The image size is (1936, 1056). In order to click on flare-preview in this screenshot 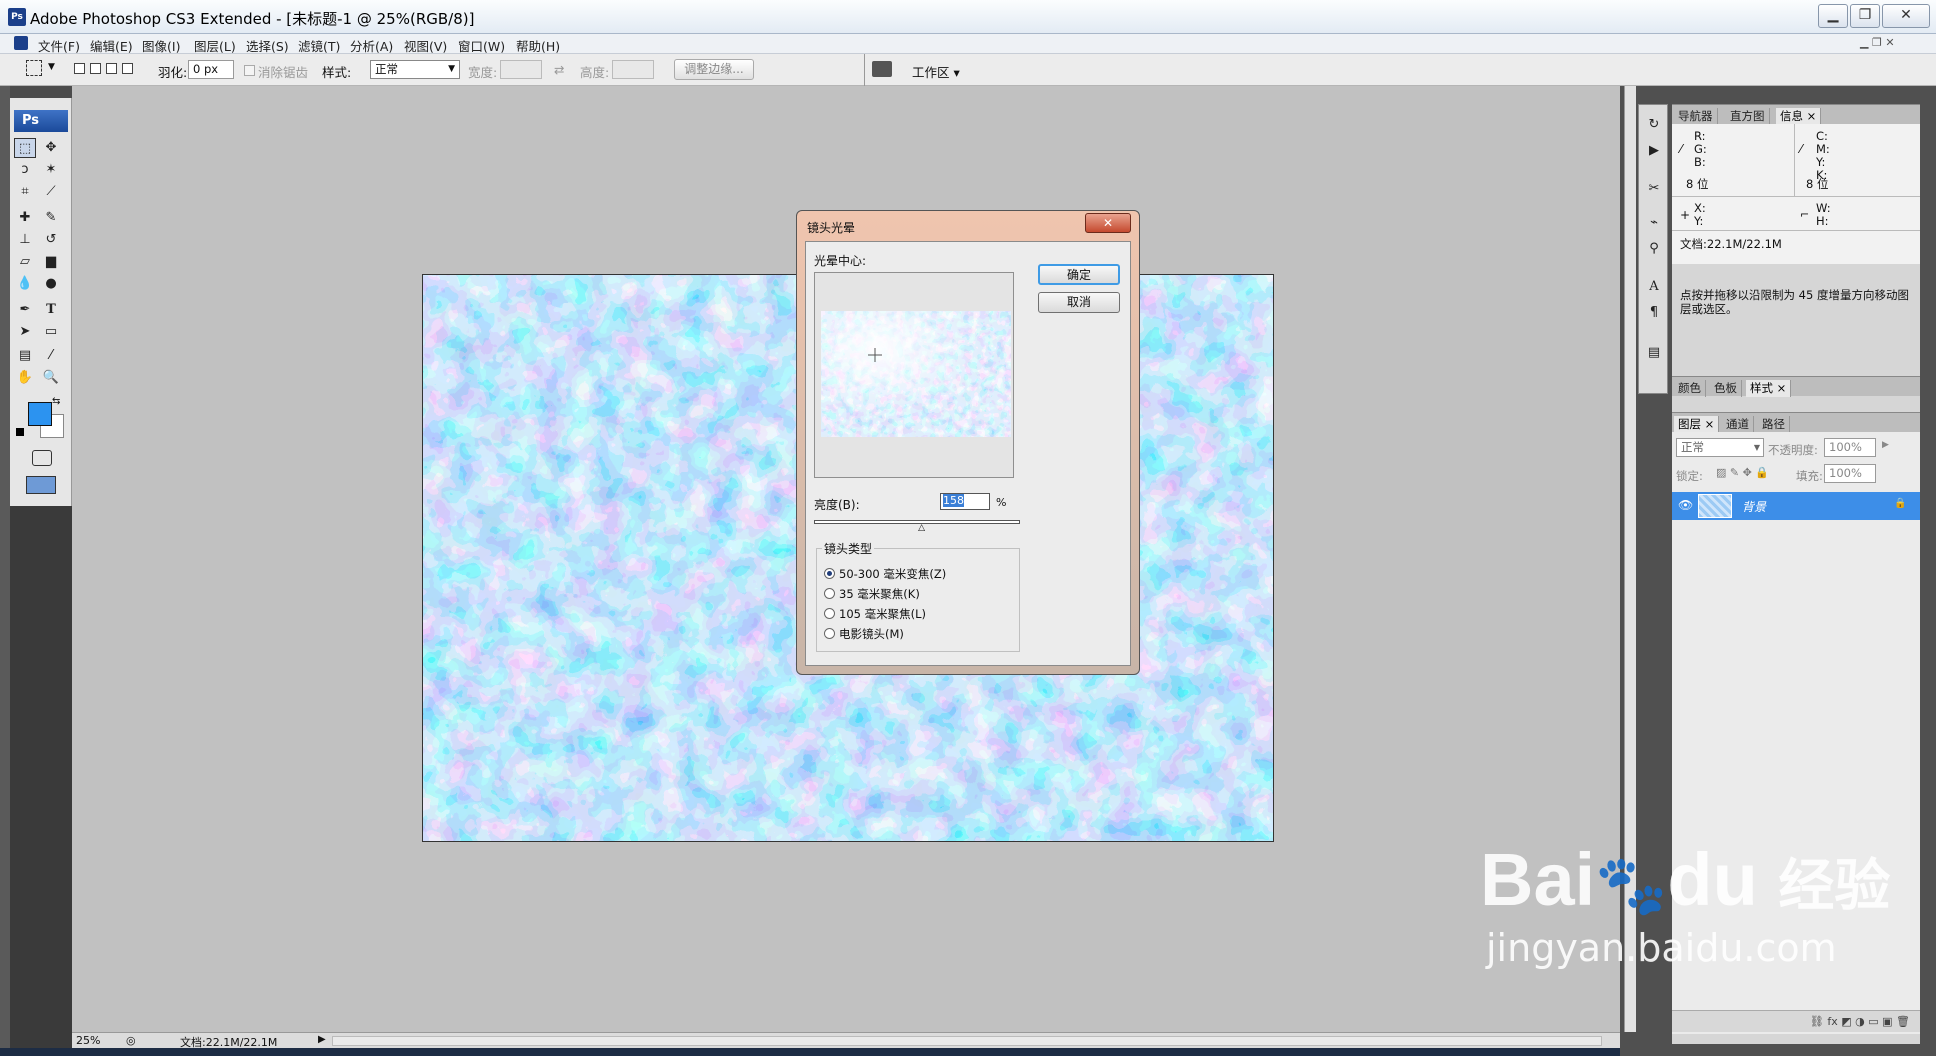, I will do `click(916, 374)`.